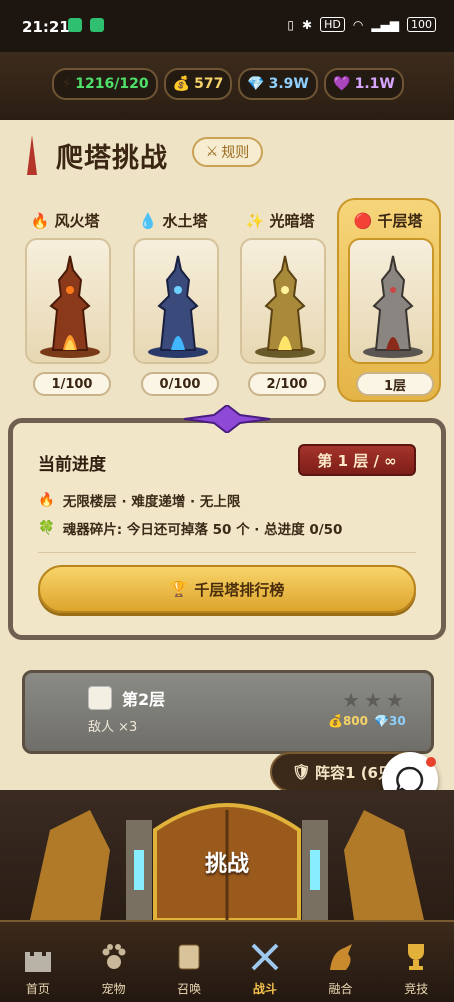 The width and height of the screenshot is (454, 1002). What do you see at coordinates (113, 956) in the screenshot?
I see `paw-icon` at bounding box center [113, 956].